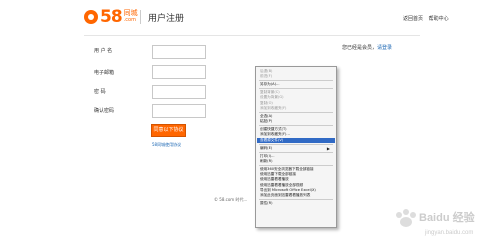 The width and height of the screenshot is (500, 251). I want to click on menu-item: 使用迅雷下载全部链接, so click(296, 174).